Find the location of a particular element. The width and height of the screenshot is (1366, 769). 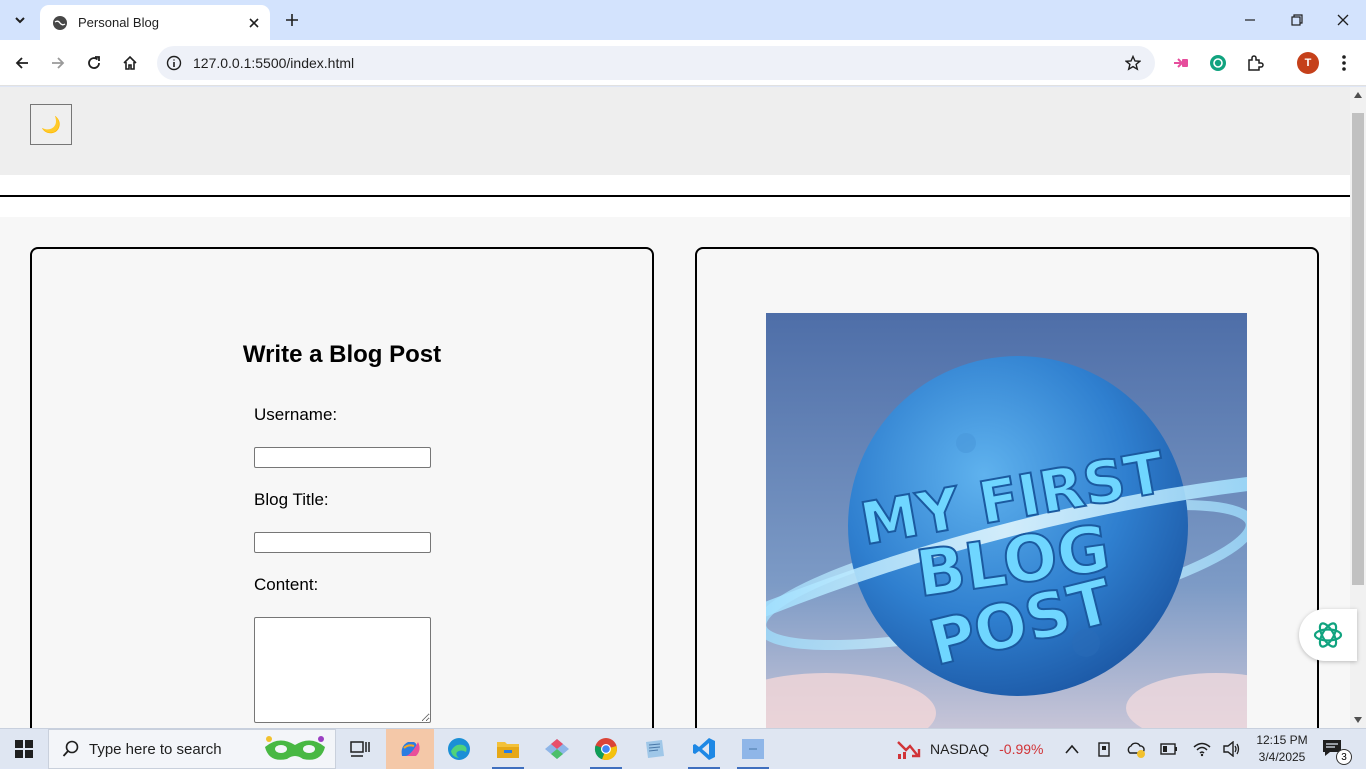

back-button is located at coordinates (22, 63).